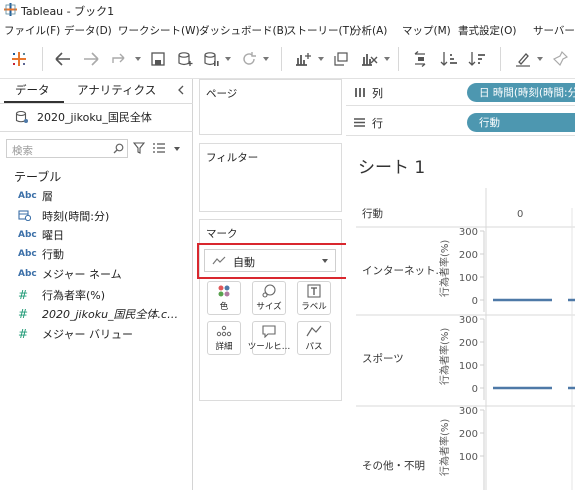 The width and height of the screenshot is (575, 490). Describe the element at coordinates (314, 338) in the screenshot. I see `path-button: パス` at that location.